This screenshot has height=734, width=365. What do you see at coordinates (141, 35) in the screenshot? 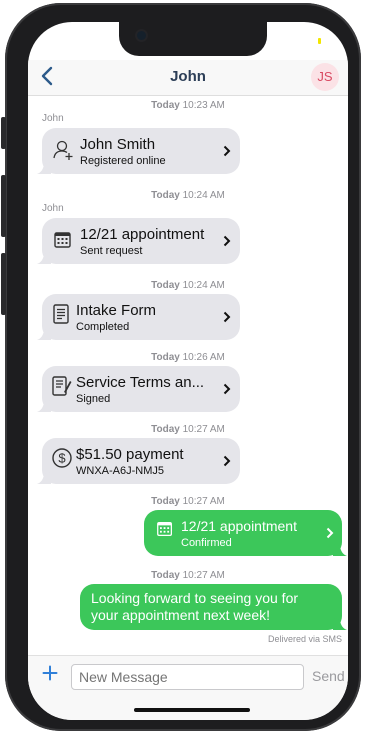
I see `camera-icon` at bounding box center [141, 35].